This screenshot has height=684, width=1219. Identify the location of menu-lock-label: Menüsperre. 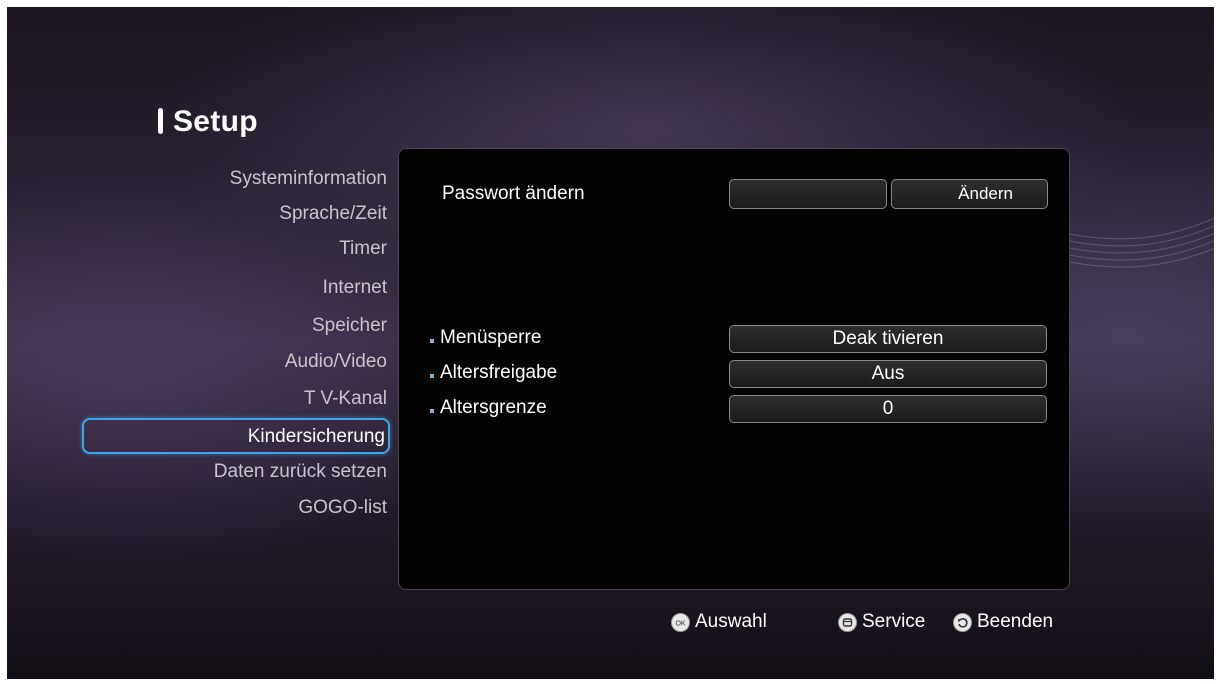
(491, 337).